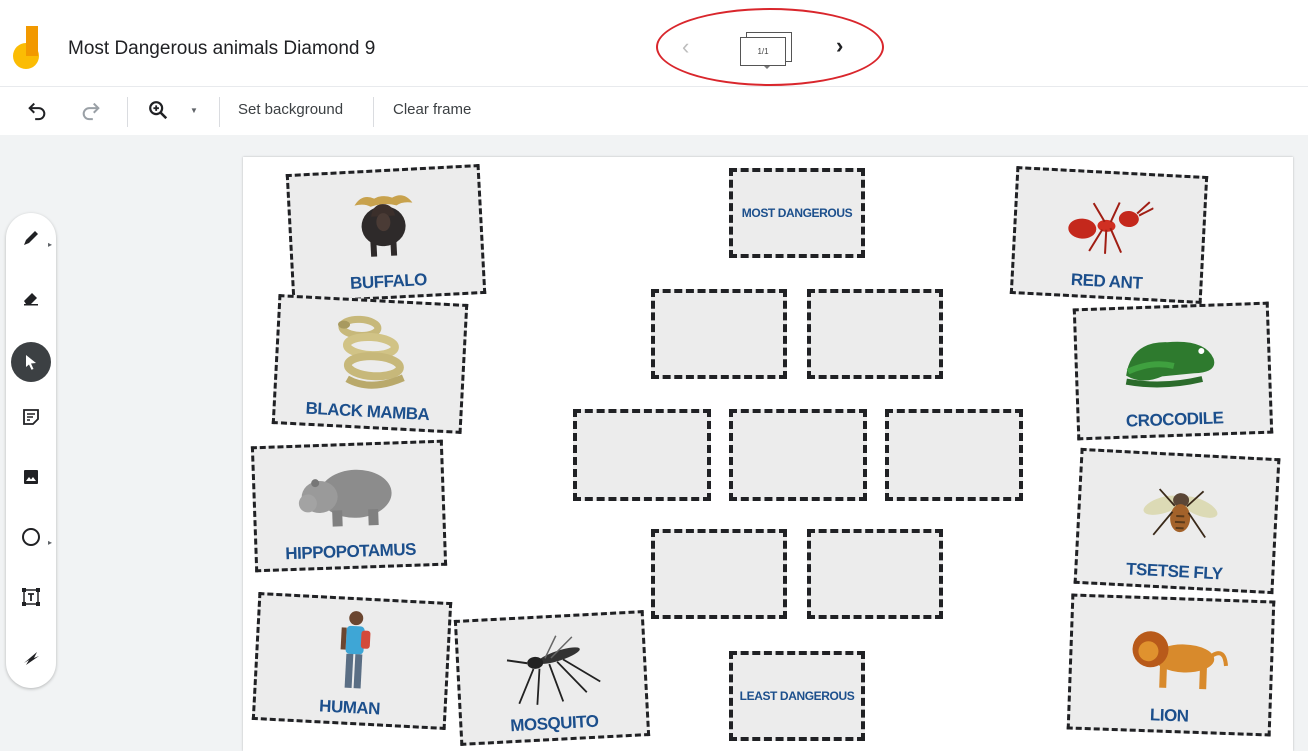  I want to click on red-ant-picture, so click(1111, 227).